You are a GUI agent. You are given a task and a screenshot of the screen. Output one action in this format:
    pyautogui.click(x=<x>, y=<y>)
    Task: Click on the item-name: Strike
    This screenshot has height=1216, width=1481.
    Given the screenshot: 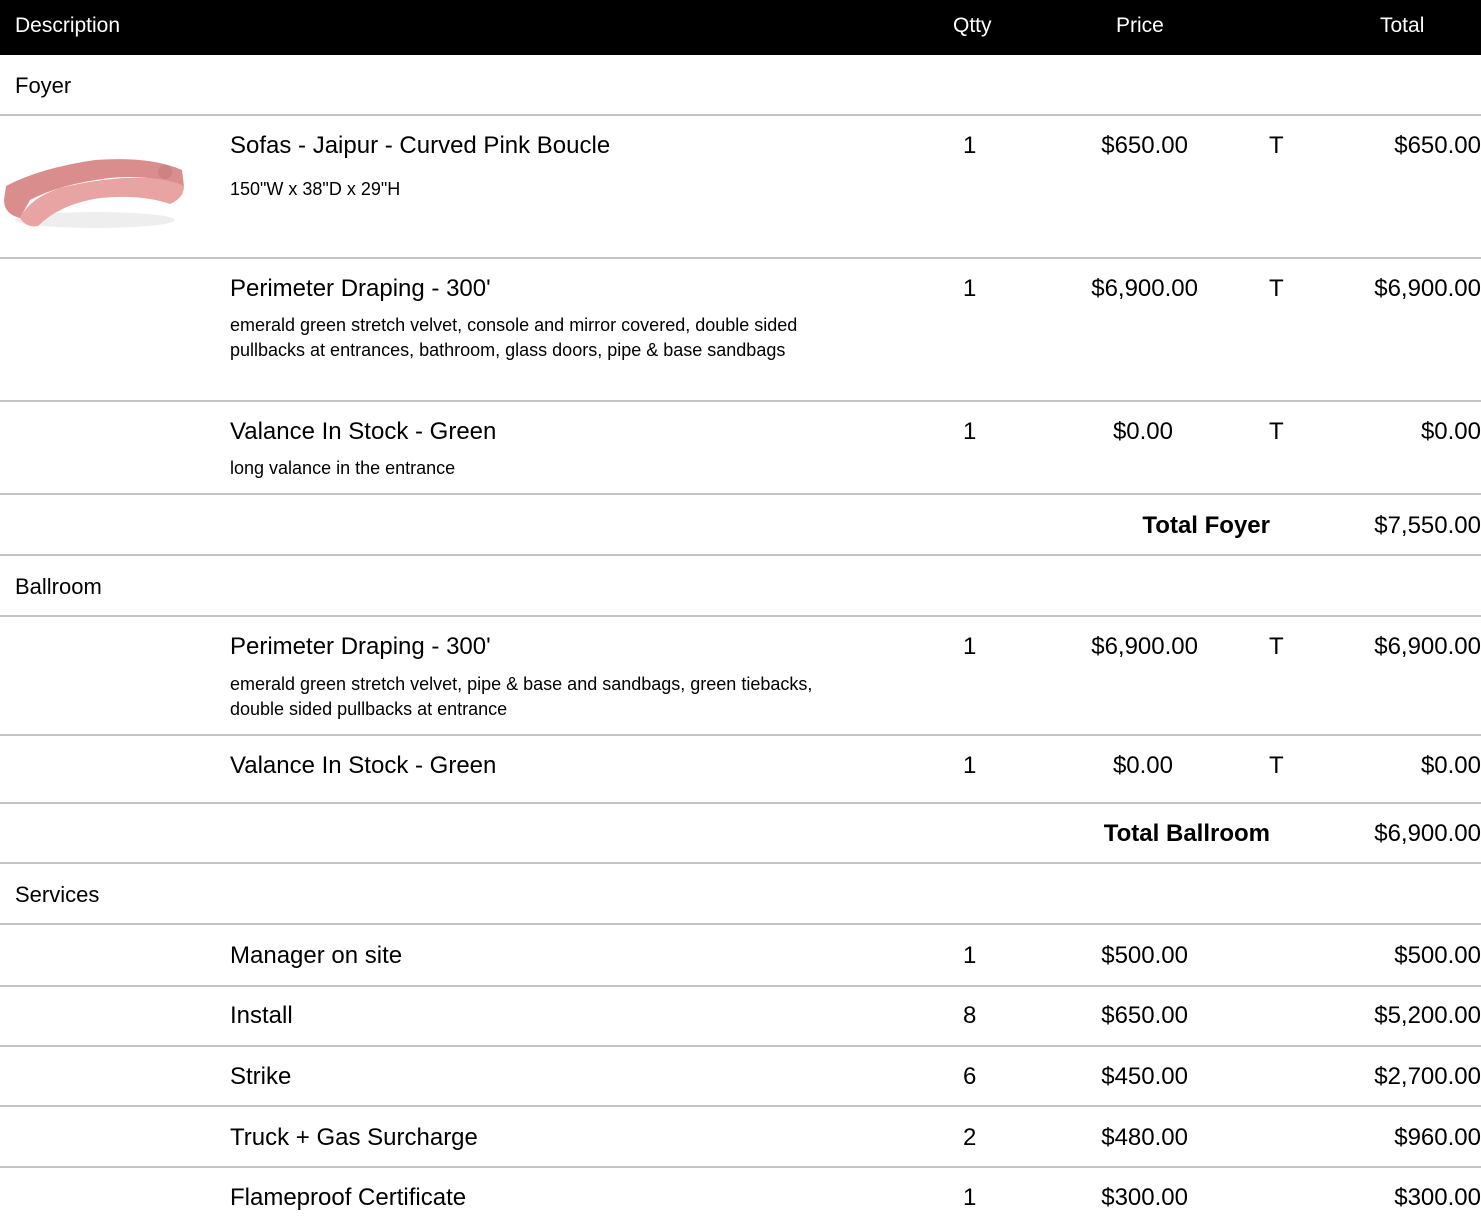 What is the action you would take?
    pyautogui.click(x=261, y=1076)
    